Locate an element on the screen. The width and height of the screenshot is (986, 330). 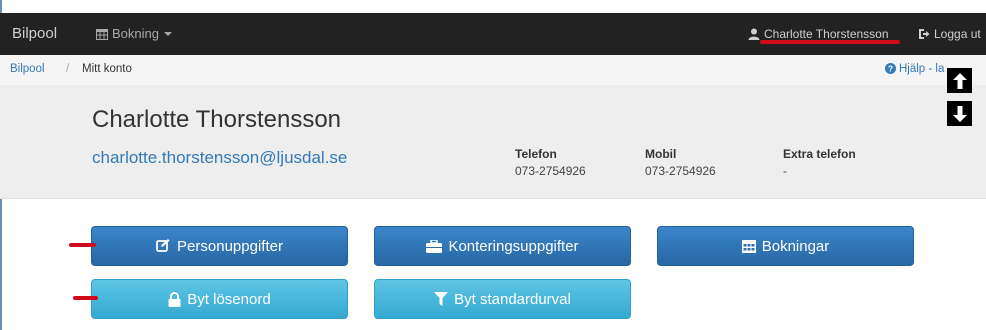
mobile-label: Mobil is located at coordinates (661, 154).